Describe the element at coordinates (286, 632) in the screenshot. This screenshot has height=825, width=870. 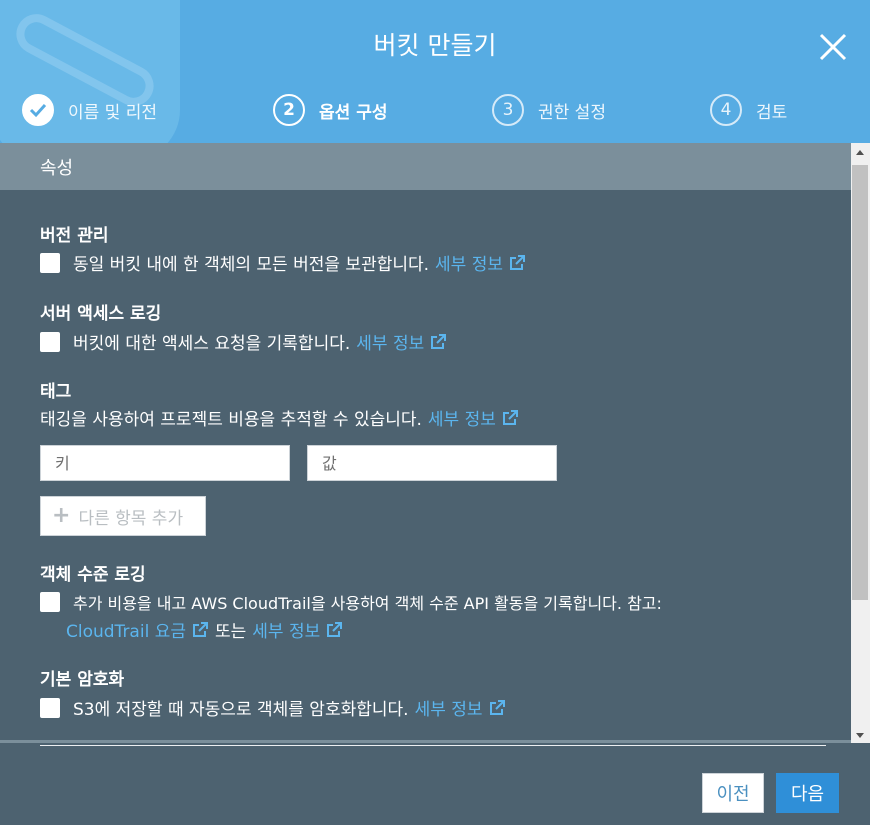
I see `object-logging-link-label: 세부 정보` at that location.